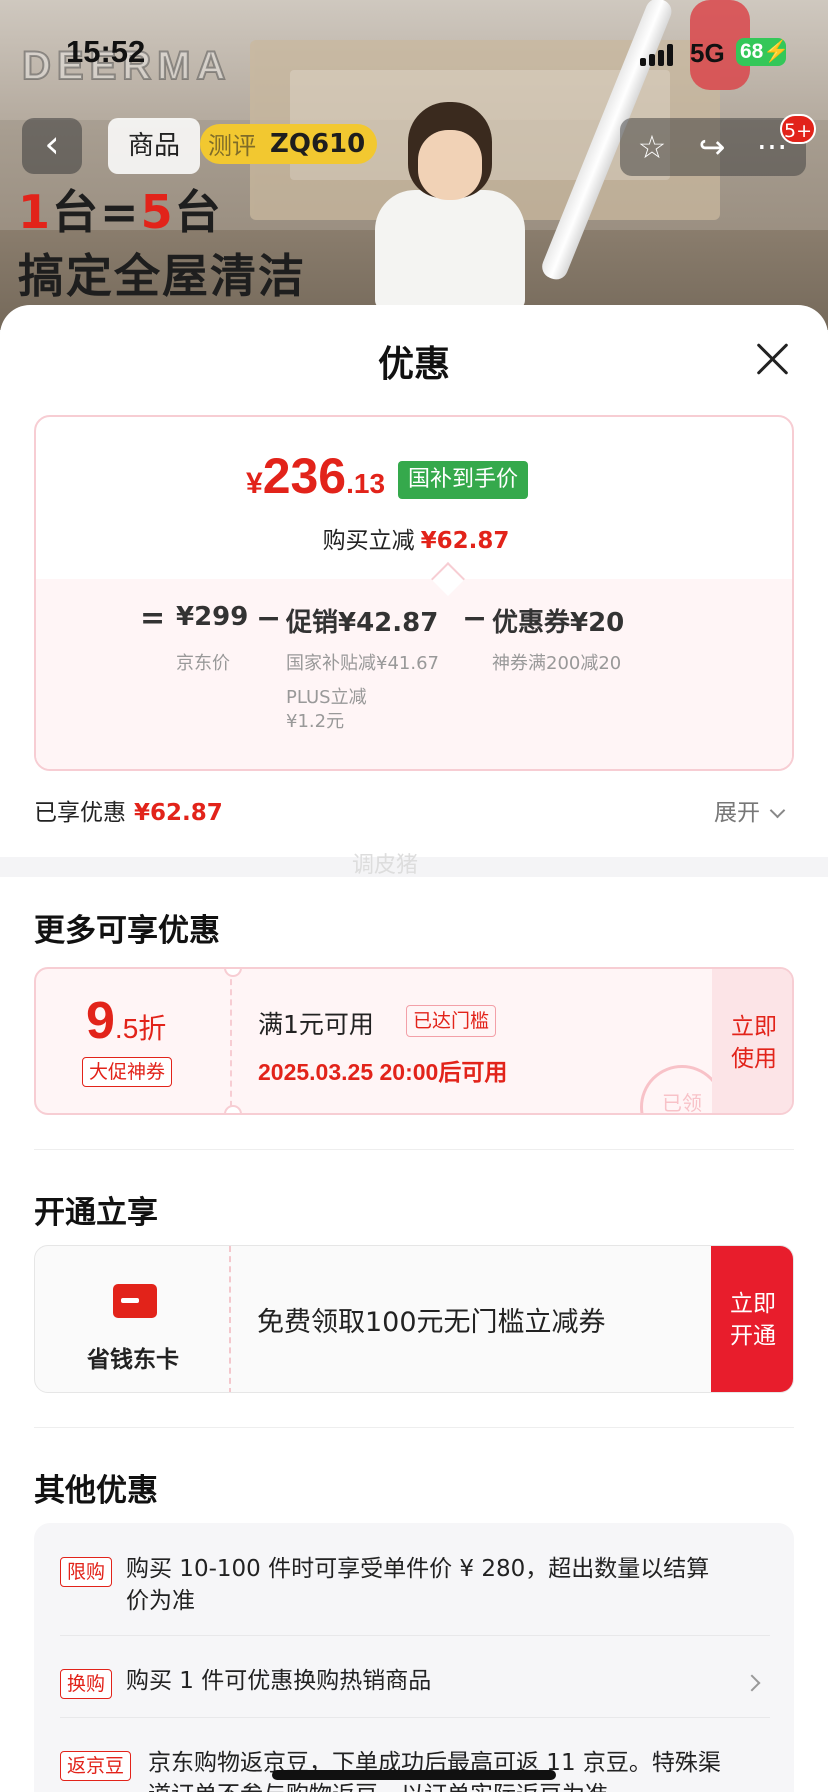 Image resolution: width=828 pixels, height=1792 pixels. Describe the element at coordinates (431, 1322) in the screenshot. I see `card-offer-desc: 免费领取100元无门槛立减券` at that location.